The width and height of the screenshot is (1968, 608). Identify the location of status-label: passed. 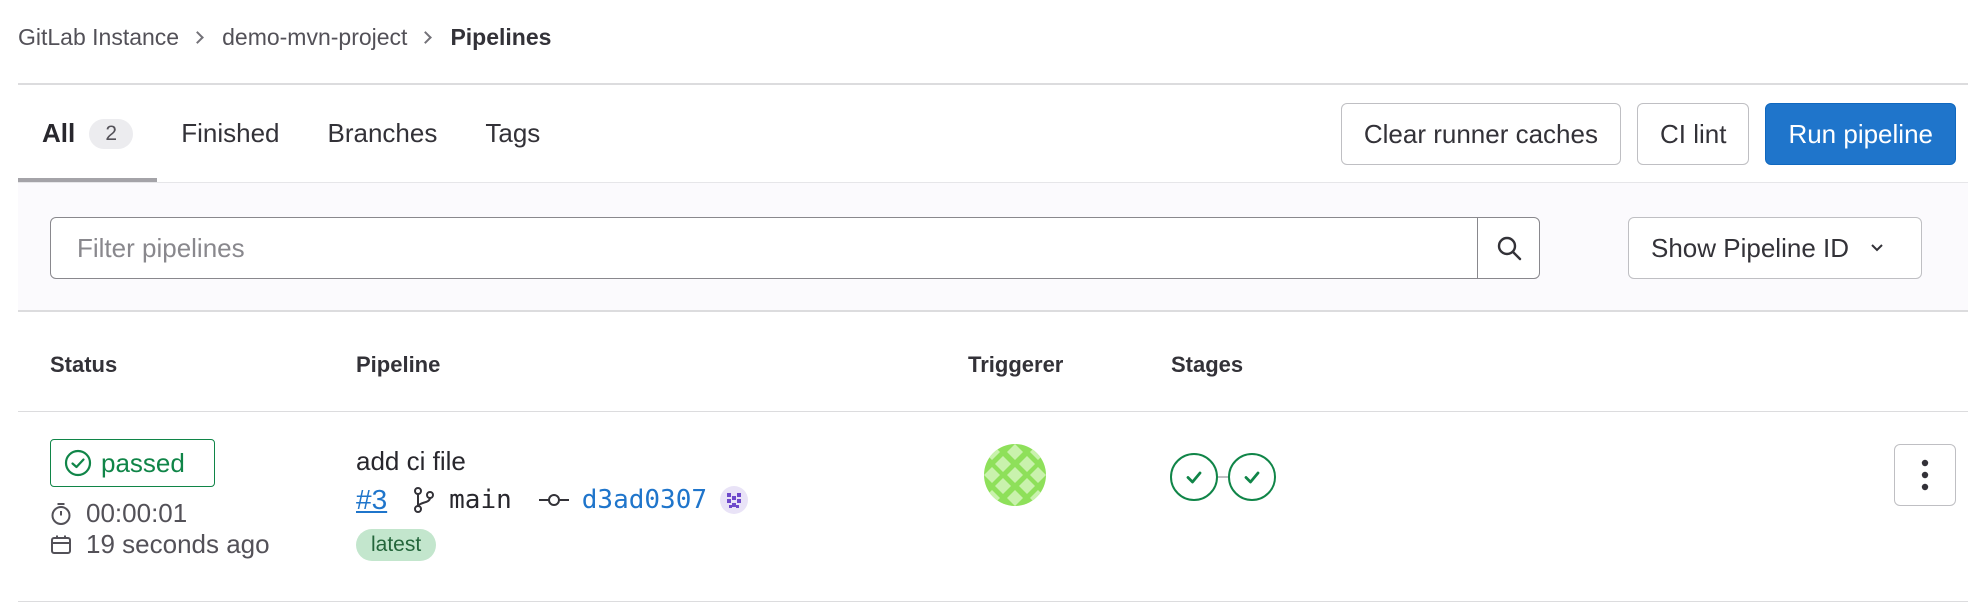
(143, 462).